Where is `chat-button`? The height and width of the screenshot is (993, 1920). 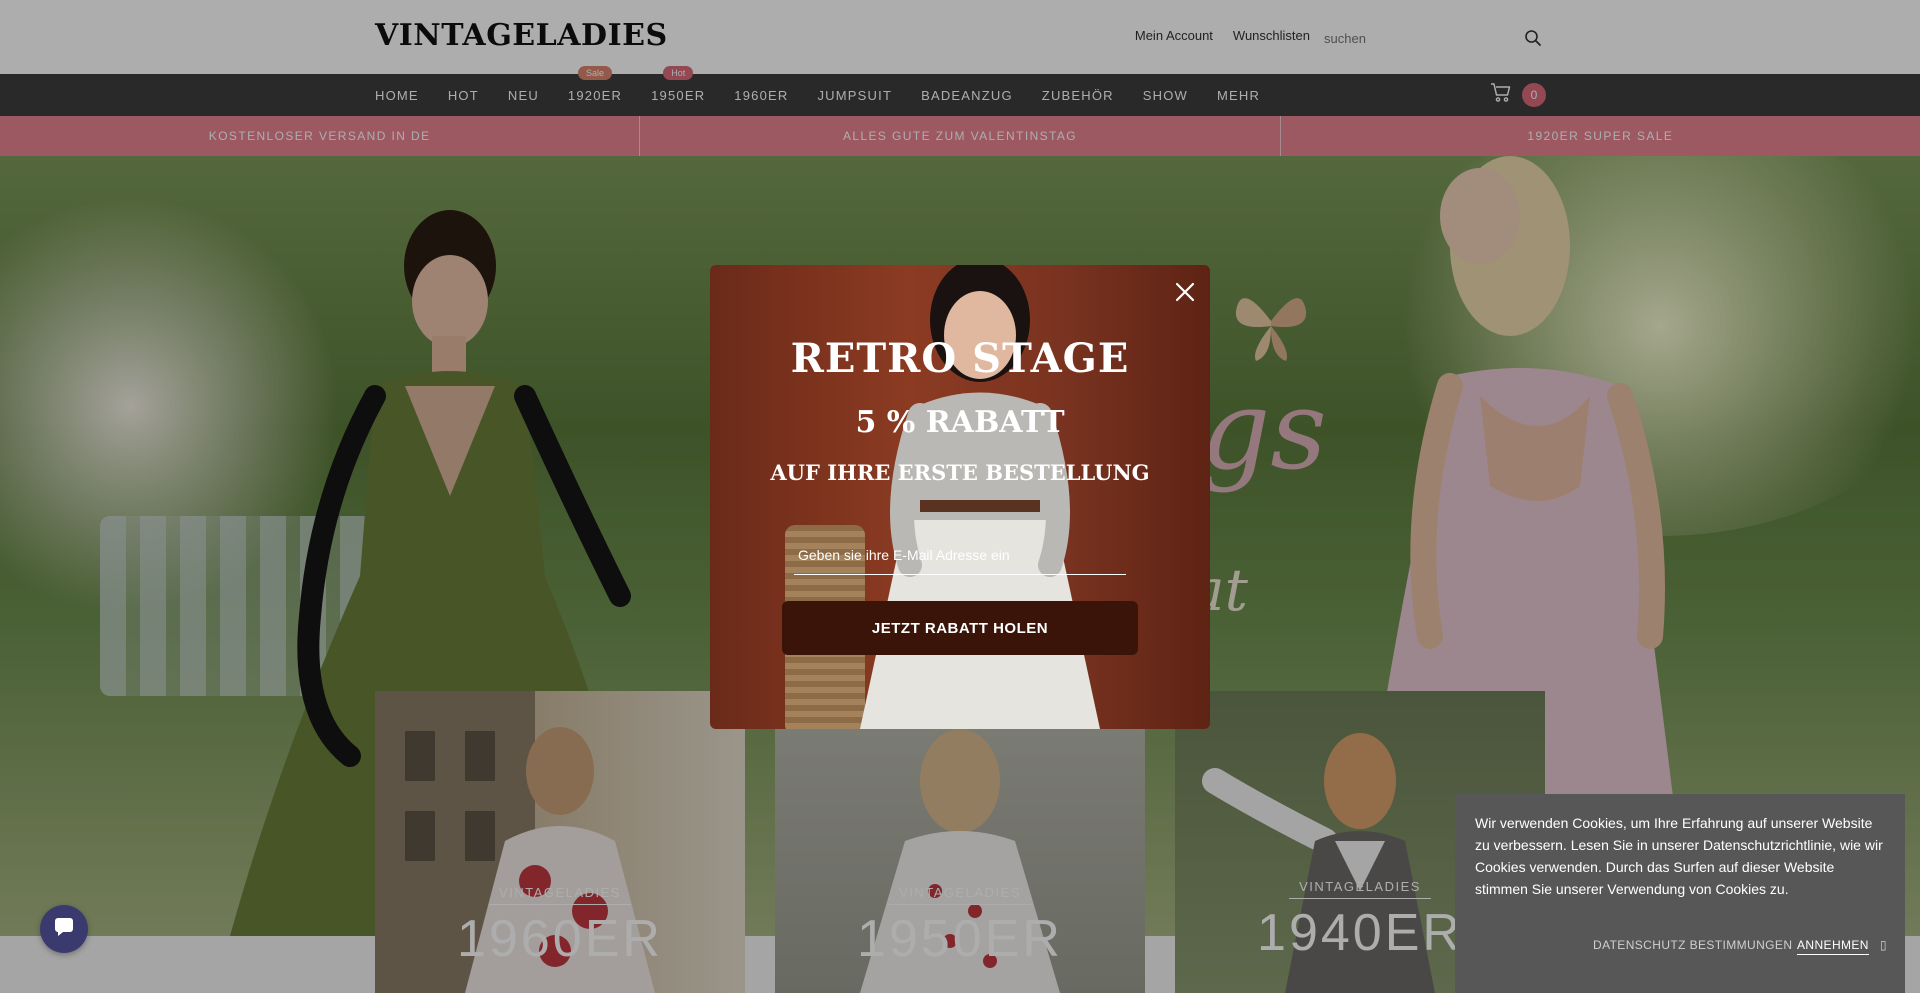
chat-button is located at coordinates (64, 929).